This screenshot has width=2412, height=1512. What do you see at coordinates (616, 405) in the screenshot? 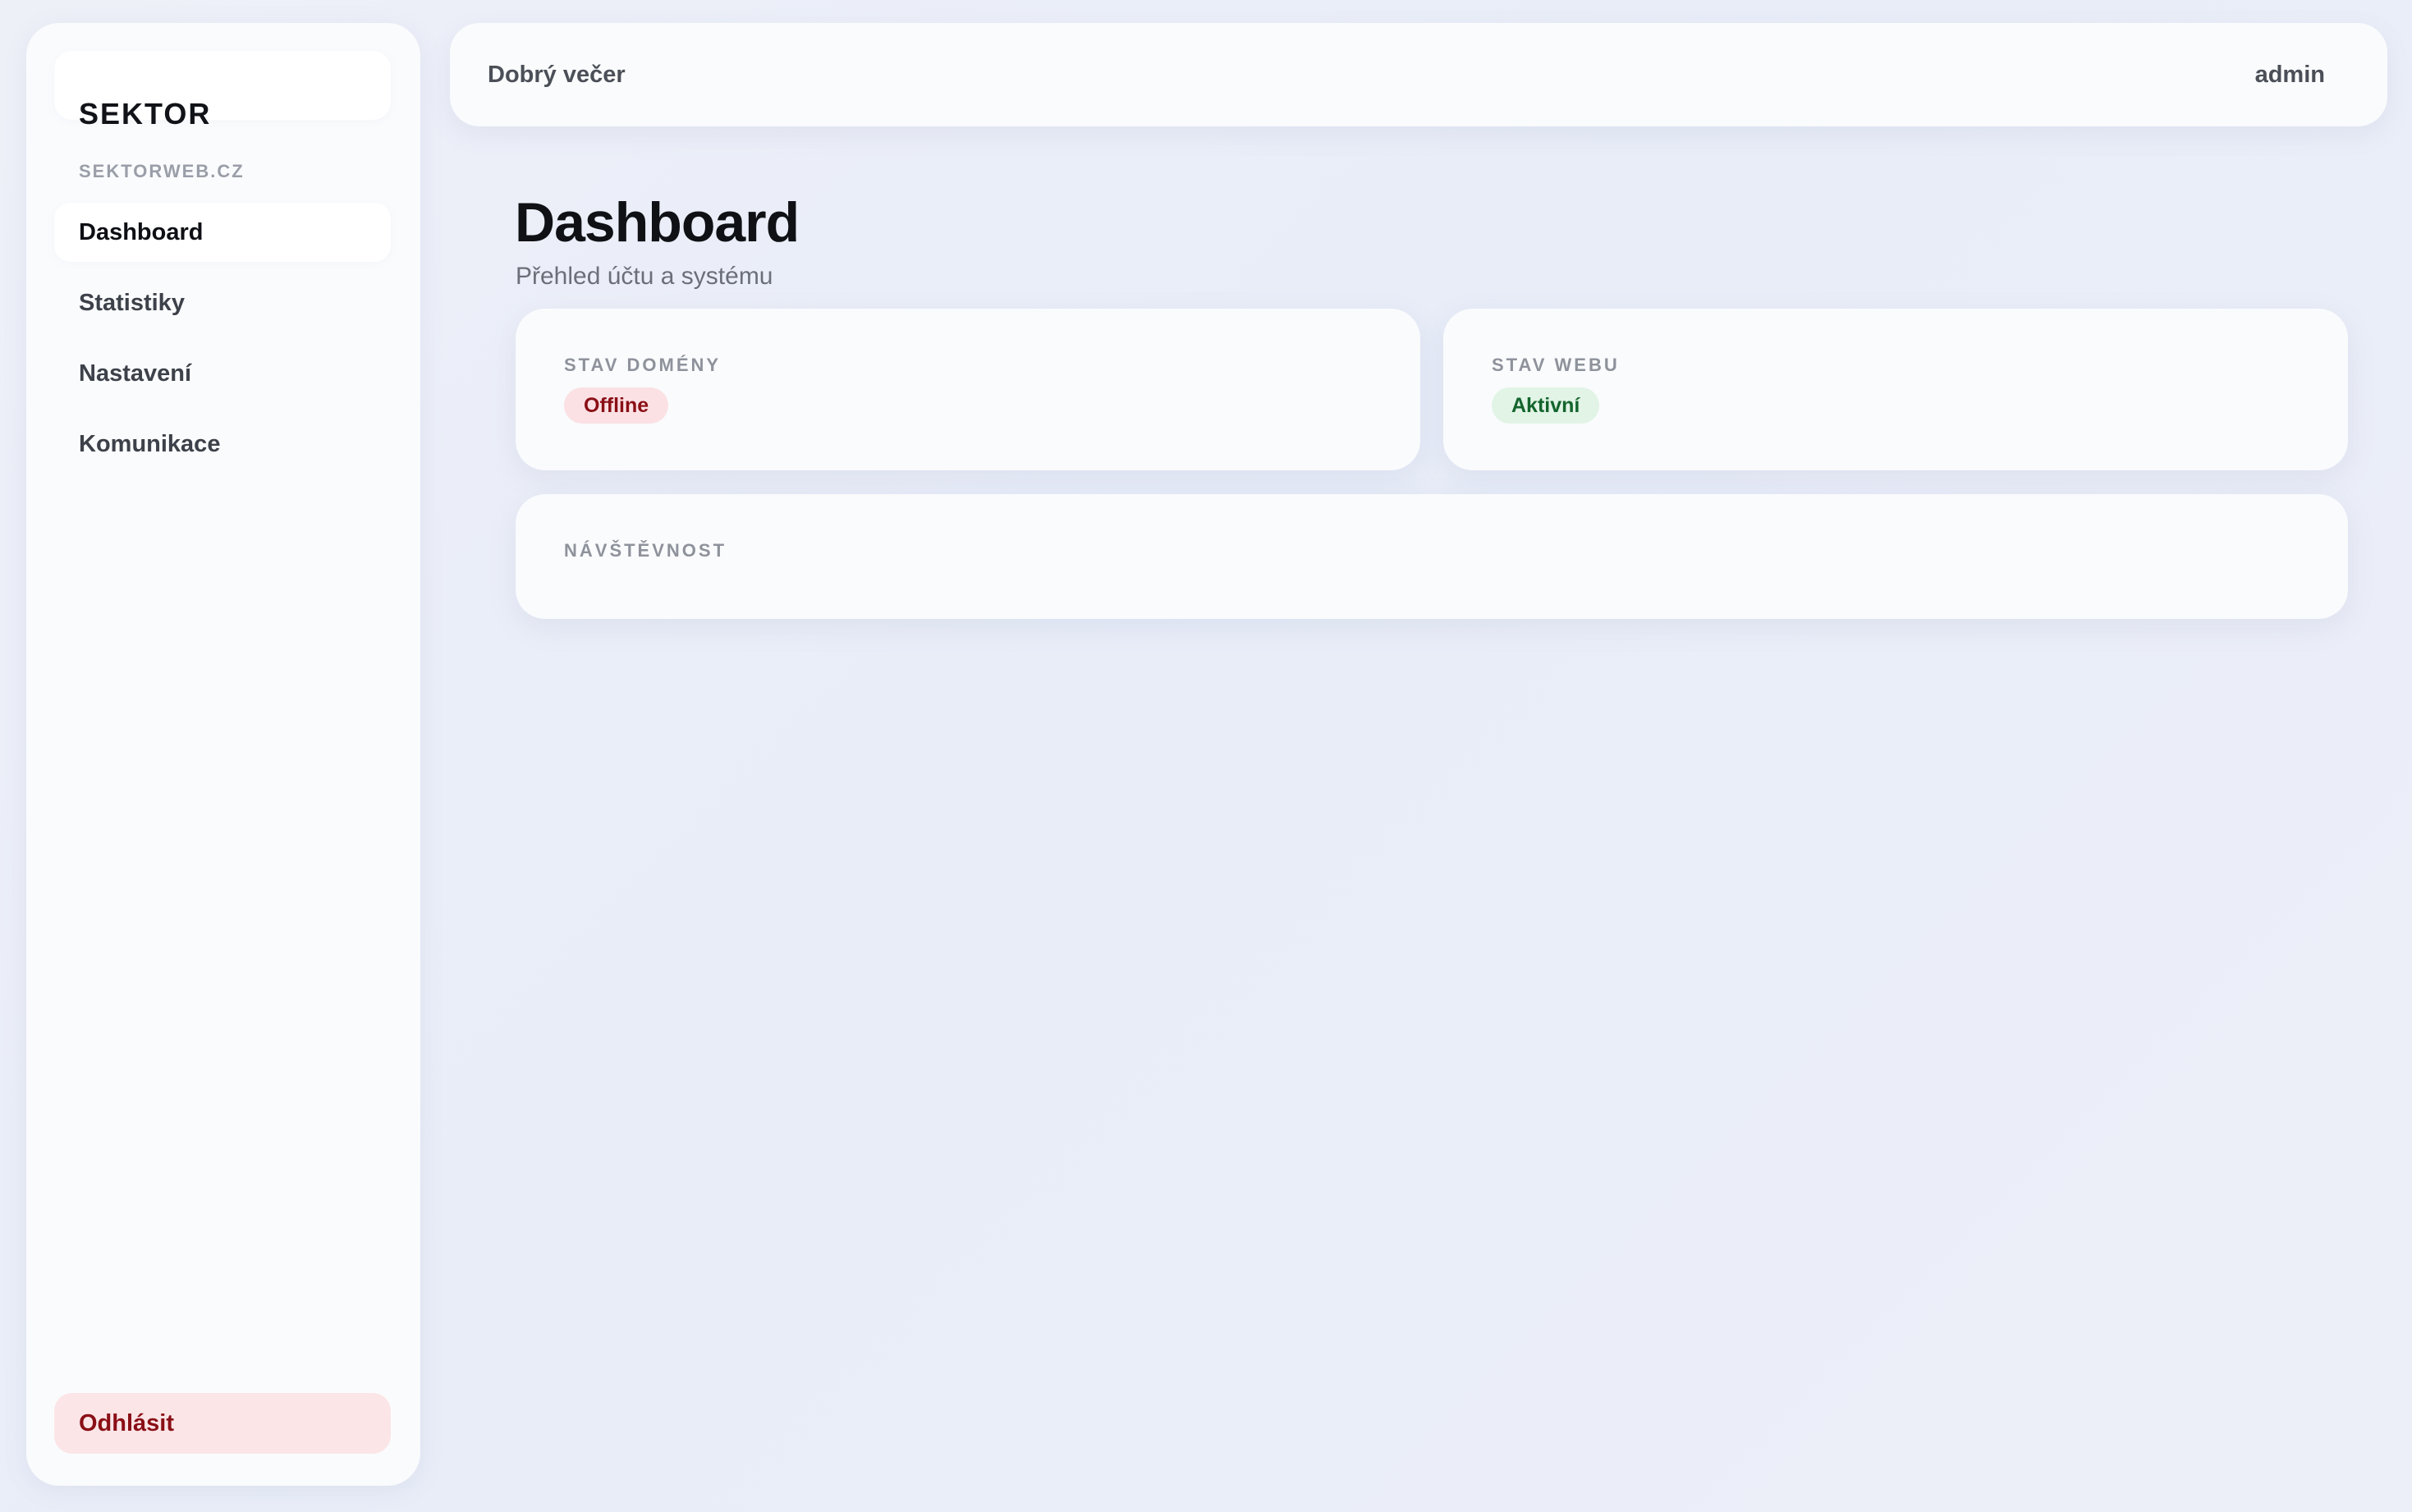
I see `status-badge-offline: Offline` at bounding box center [616, 405].